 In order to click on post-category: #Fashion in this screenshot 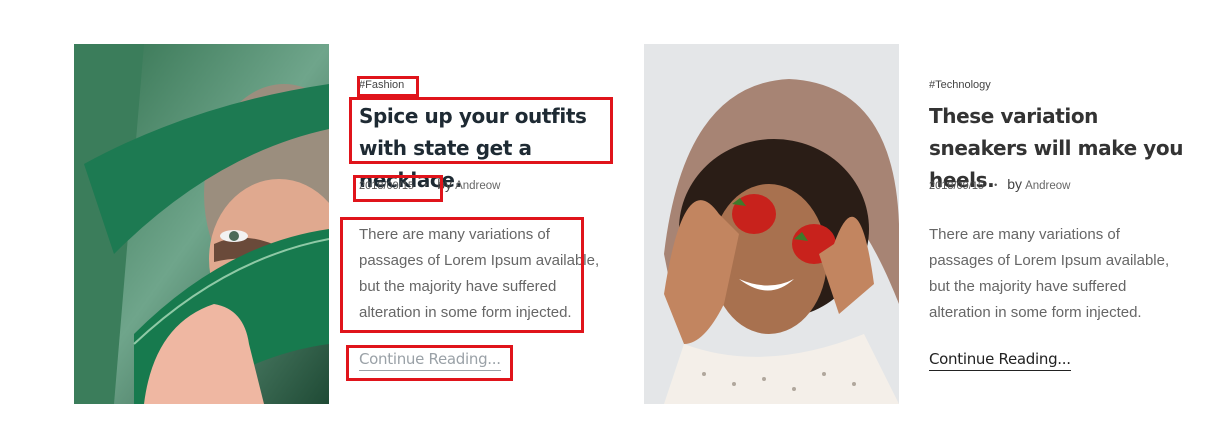, I will do `click(381, 85)`.